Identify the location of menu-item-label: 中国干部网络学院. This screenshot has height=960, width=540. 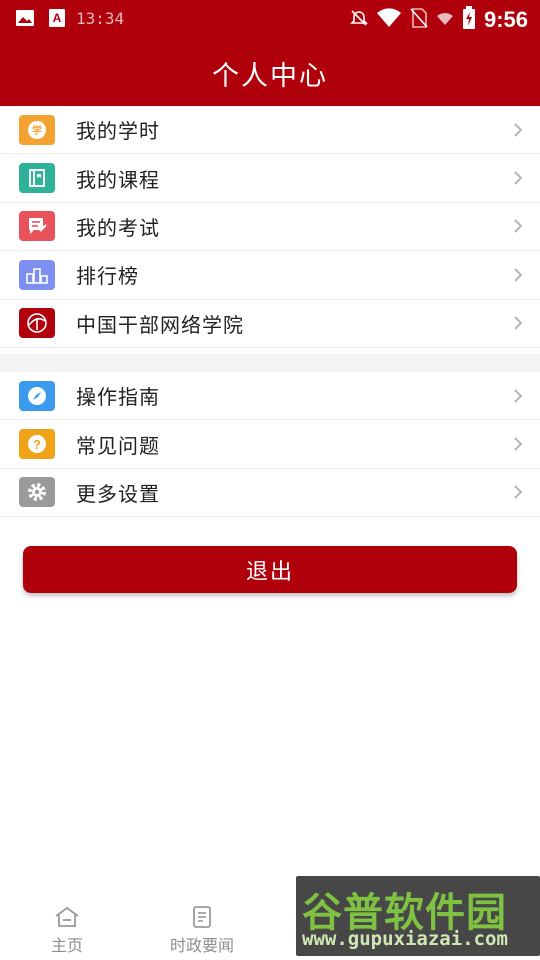
(160, 324).